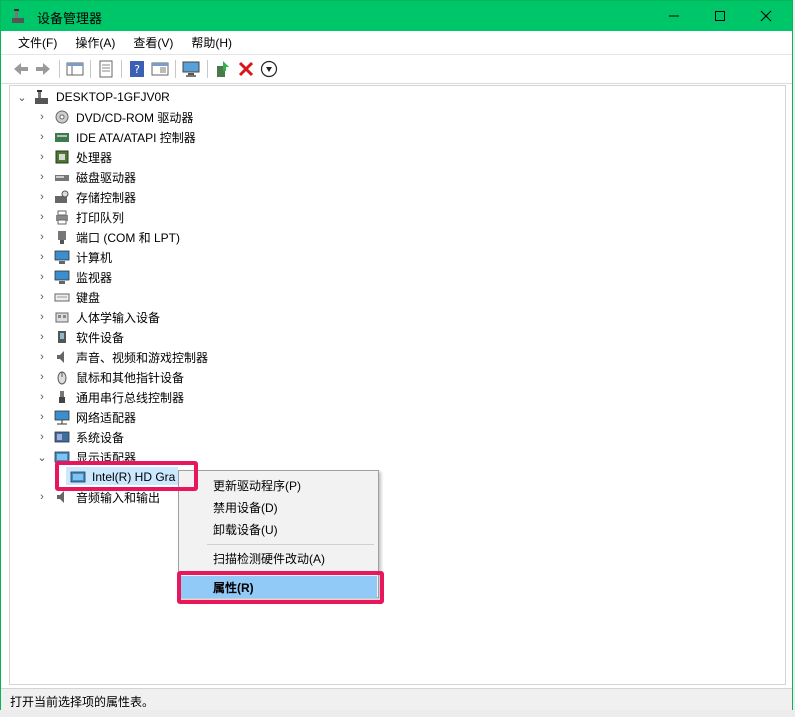 This screenshot has width=795, height=717. Describe the element at coordinates (88, 297) in the screenshot. I see `category-label: 键盘` at that location.